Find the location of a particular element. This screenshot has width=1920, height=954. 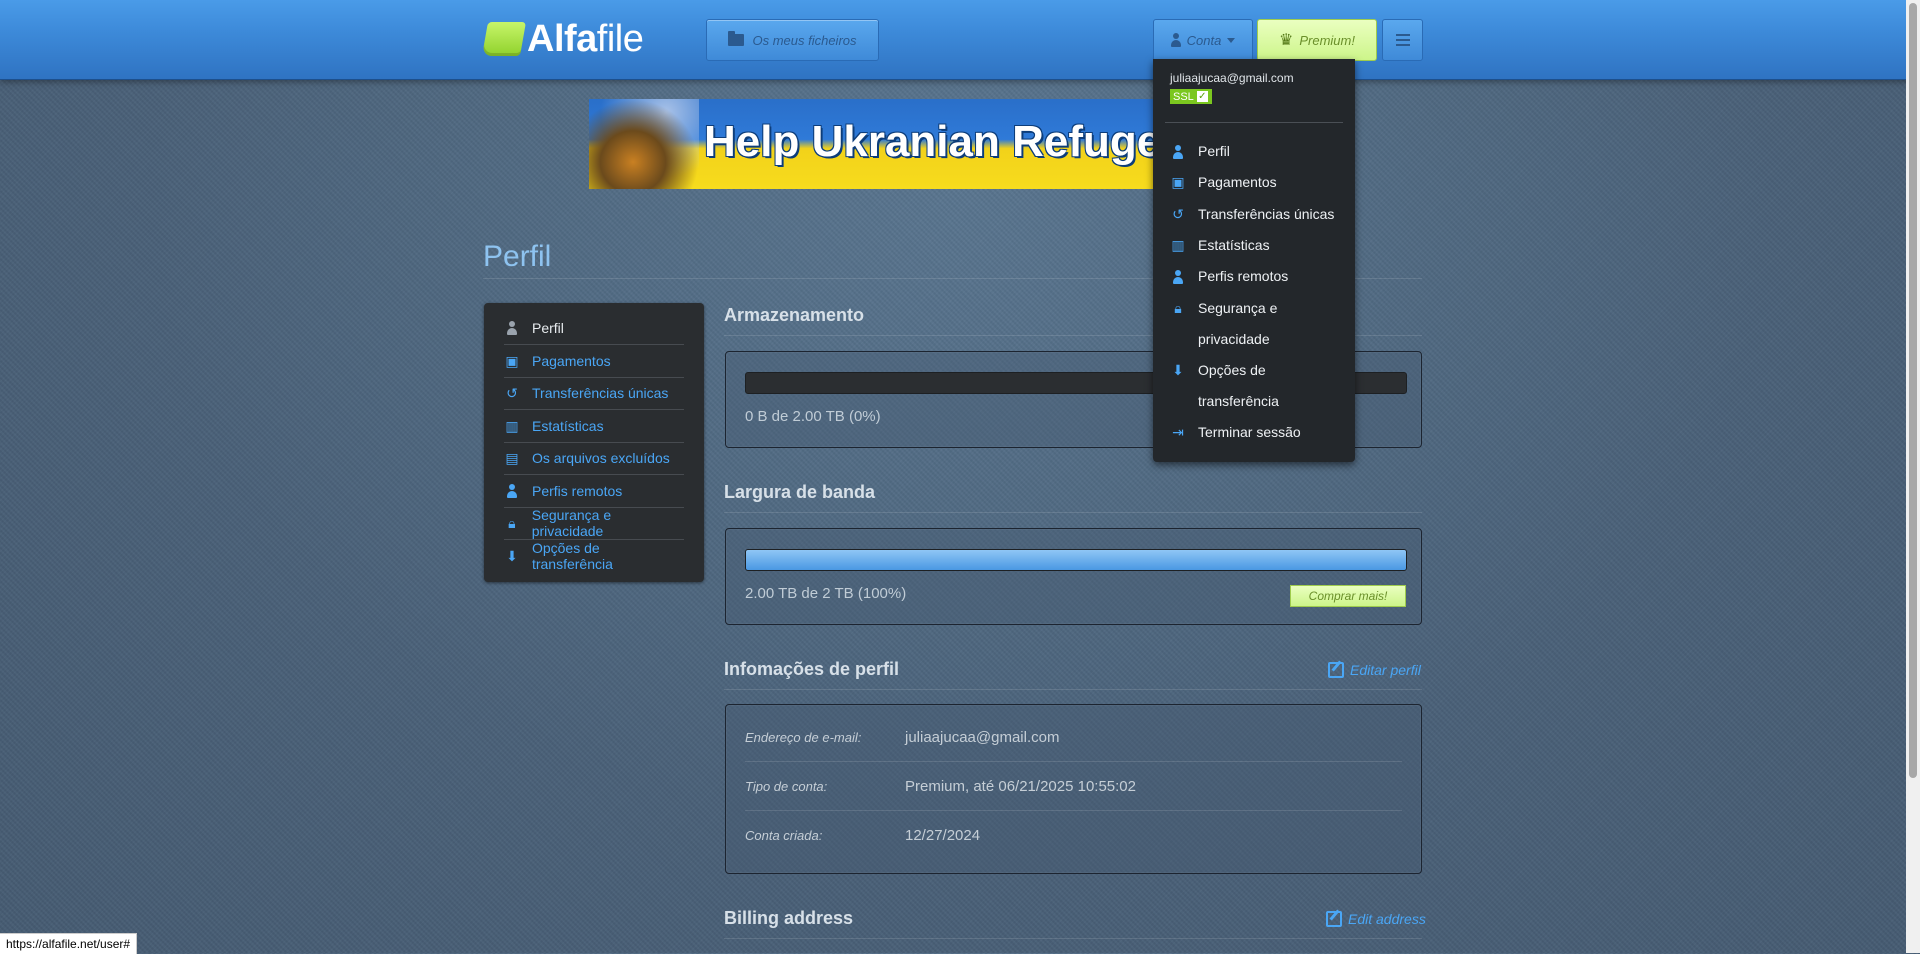

sidebar-item-transferencias: ↺ Transferências únicas is located at coordinates (594, 393).